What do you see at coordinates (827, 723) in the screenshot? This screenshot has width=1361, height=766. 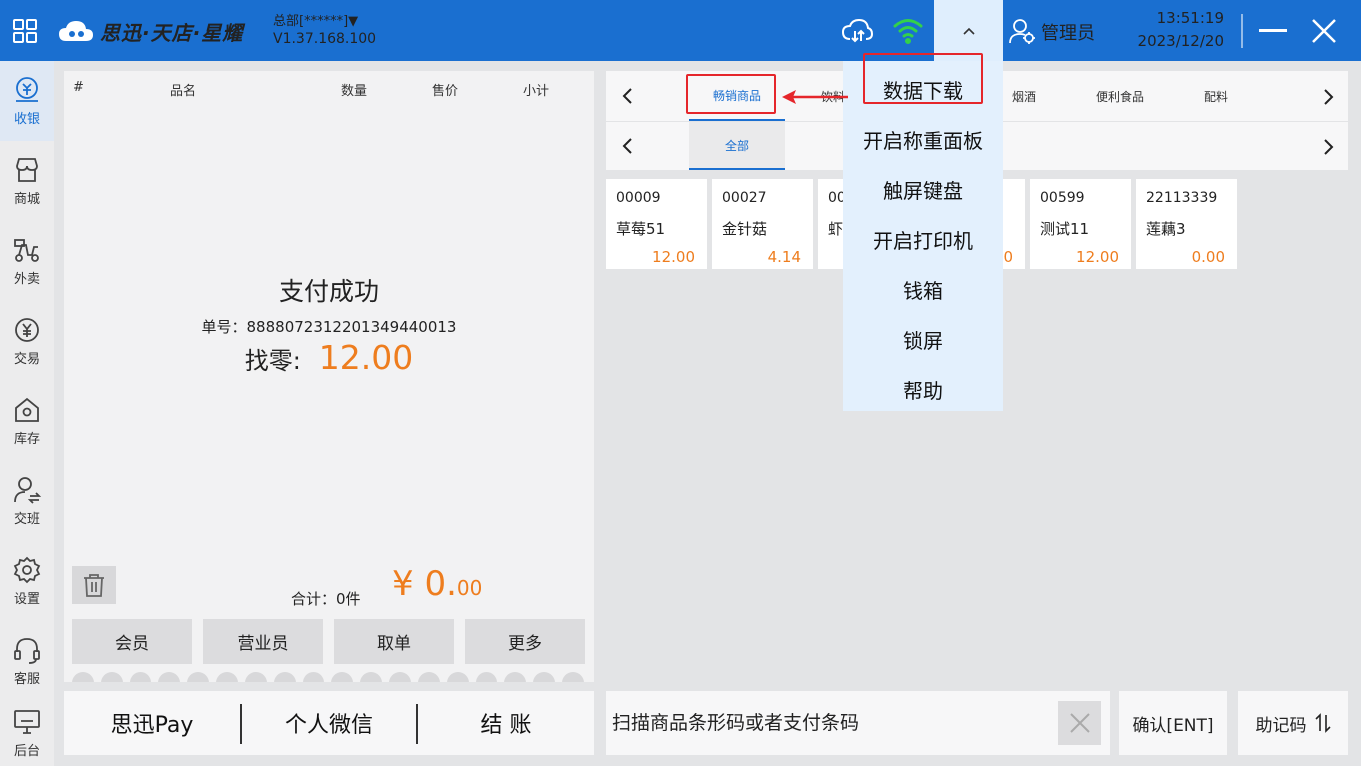 I see `barcode-input` at bounding box center [827, 723].